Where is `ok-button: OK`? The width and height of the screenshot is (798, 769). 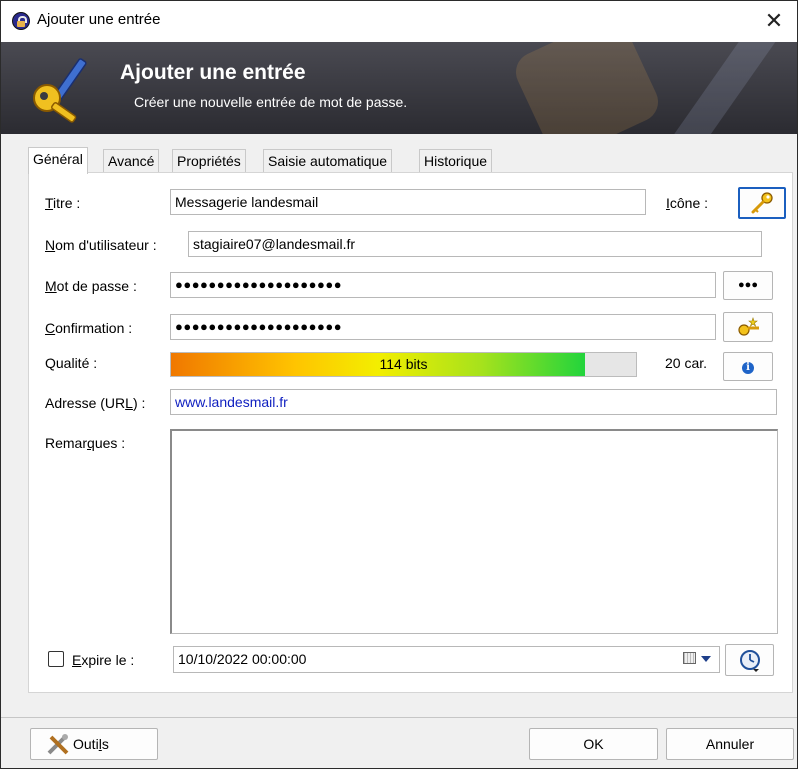 ok-button: OK is located at coordinates (593, 744).